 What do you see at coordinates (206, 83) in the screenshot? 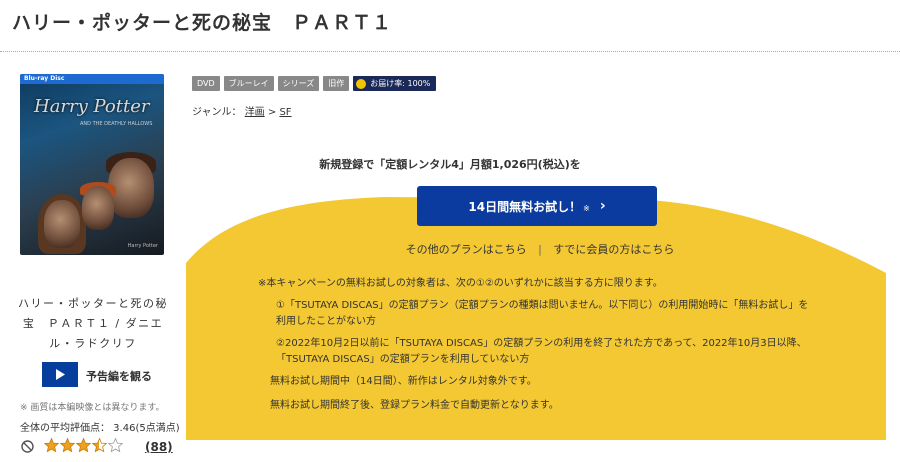
I see `format-badge: DVD` at bounding box center [206, 83].